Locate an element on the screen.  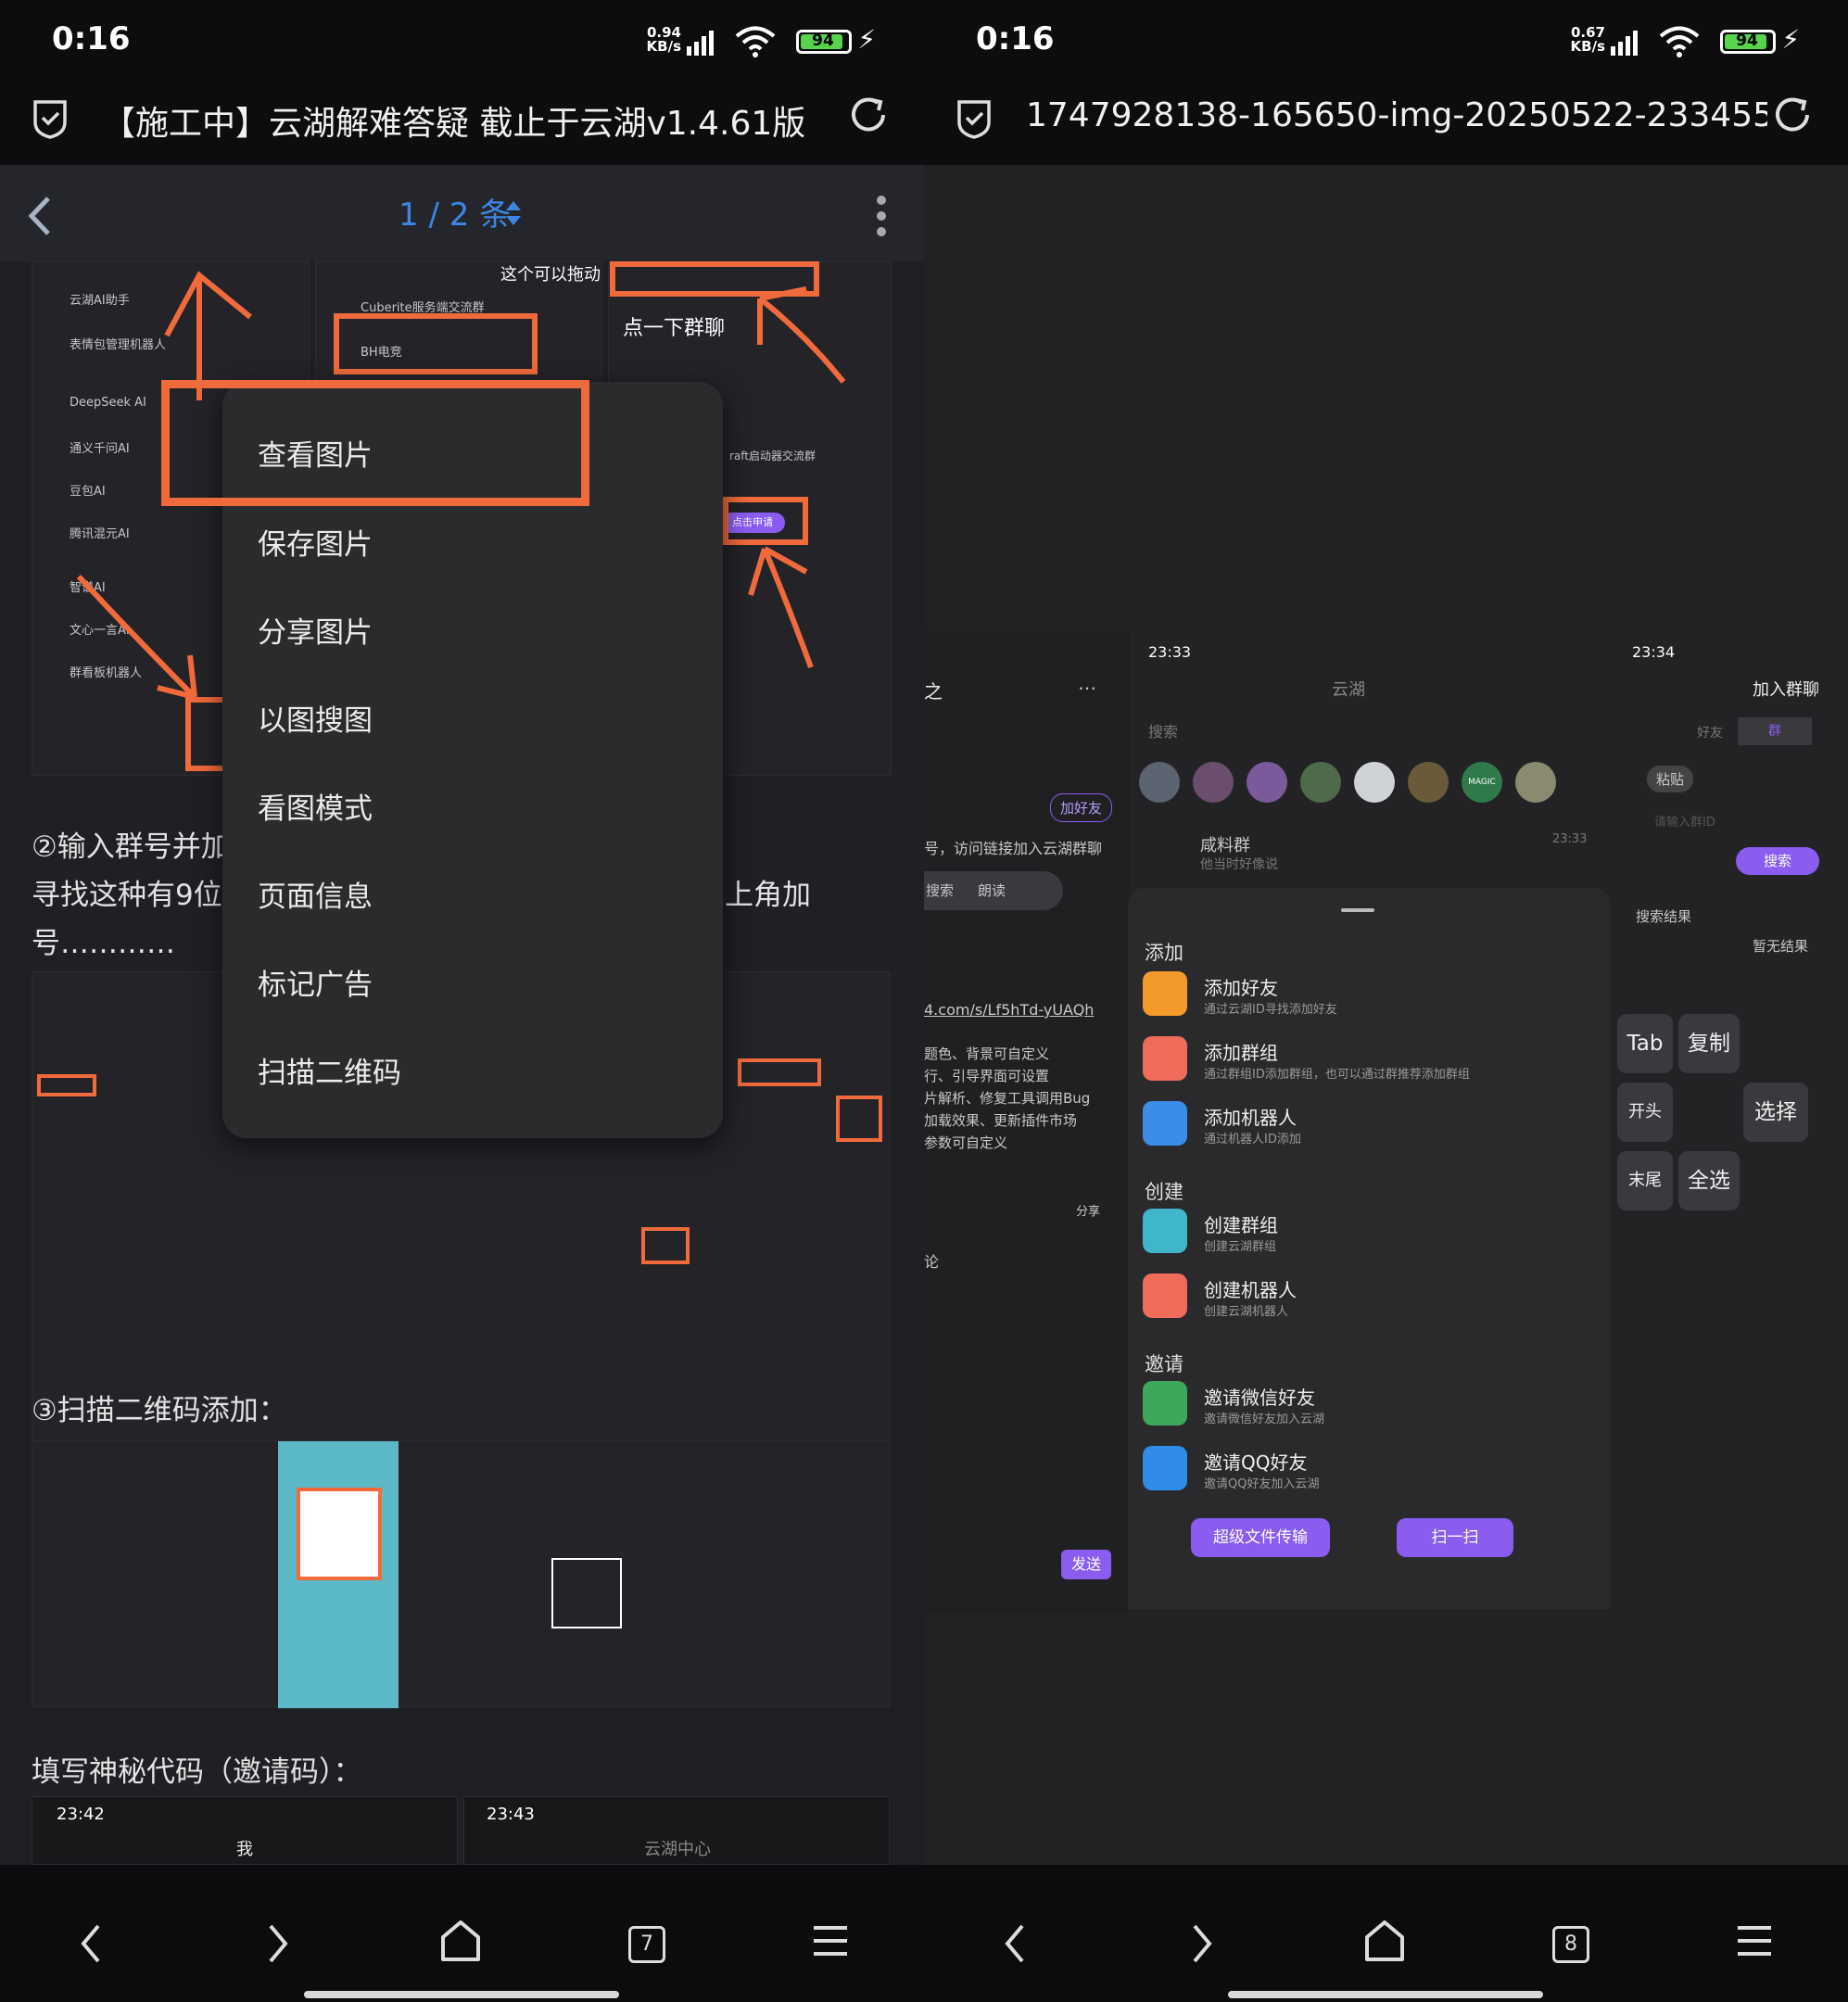
section-add: 添加 is located at coordinates (1164, 953).